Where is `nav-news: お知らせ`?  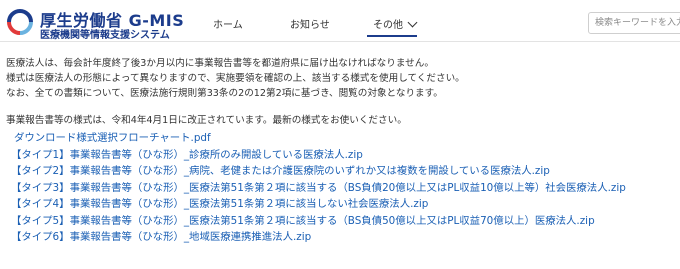 nav-news: お知らせ is located at coordinates (310, 23).